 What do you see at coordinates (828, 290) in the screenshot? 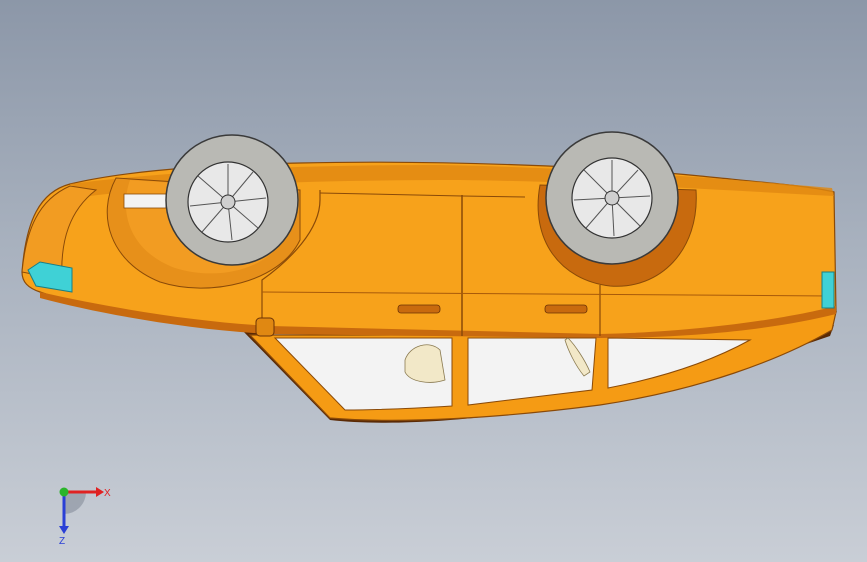
I see `taillight` at bounding box center [828, 290].